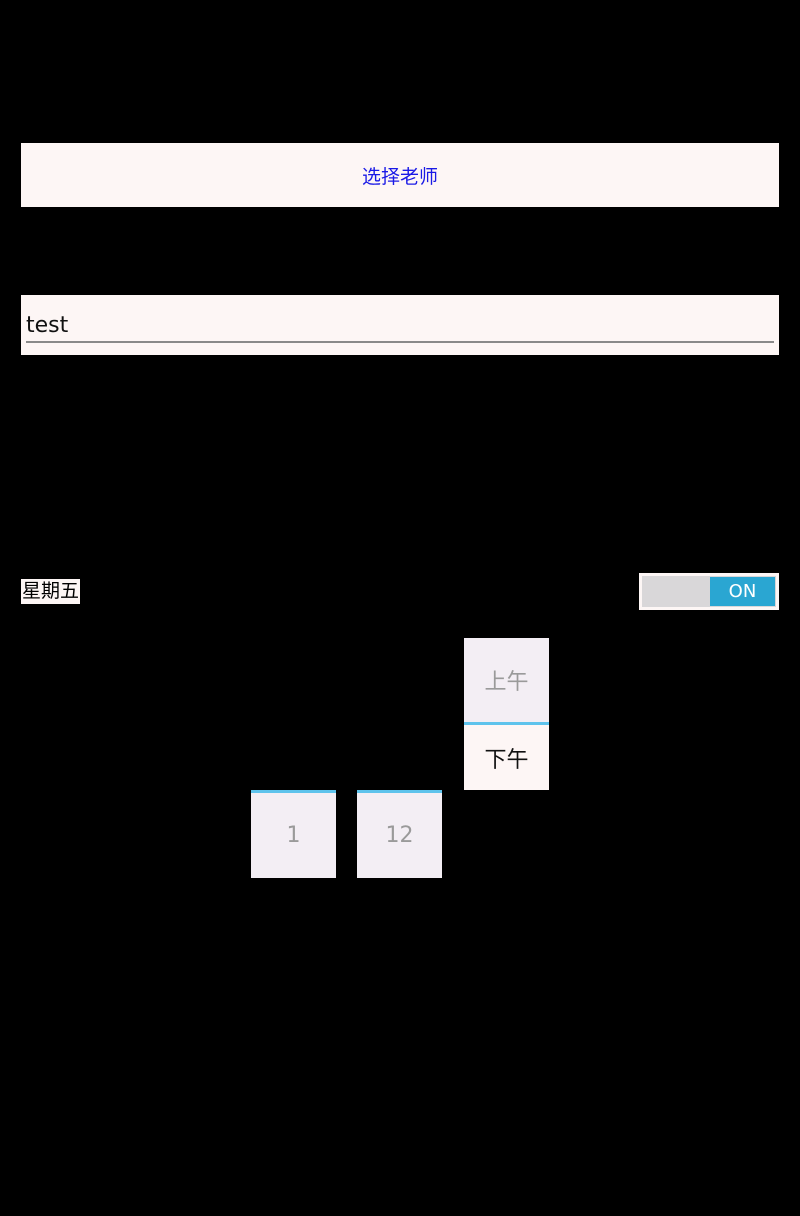 The height and width of the screenshot is (1216, 800). What do you see at coordinates (506, 757) in the screenshot?
I see `ampm-picker-selected: 下午` at bounding box center [506, 757].